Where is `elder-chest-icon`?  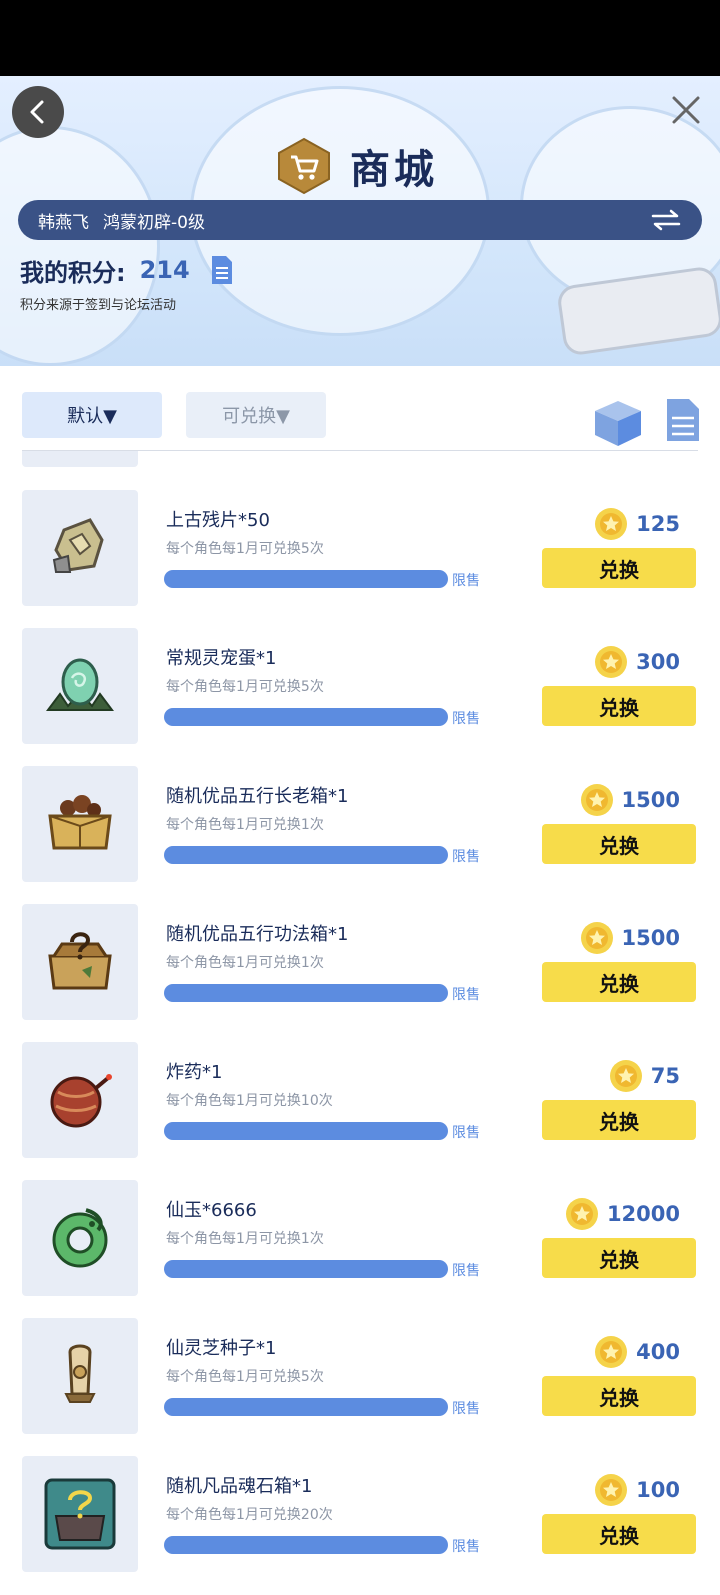 elder-chest-icon is located at coordinates (80, 824).